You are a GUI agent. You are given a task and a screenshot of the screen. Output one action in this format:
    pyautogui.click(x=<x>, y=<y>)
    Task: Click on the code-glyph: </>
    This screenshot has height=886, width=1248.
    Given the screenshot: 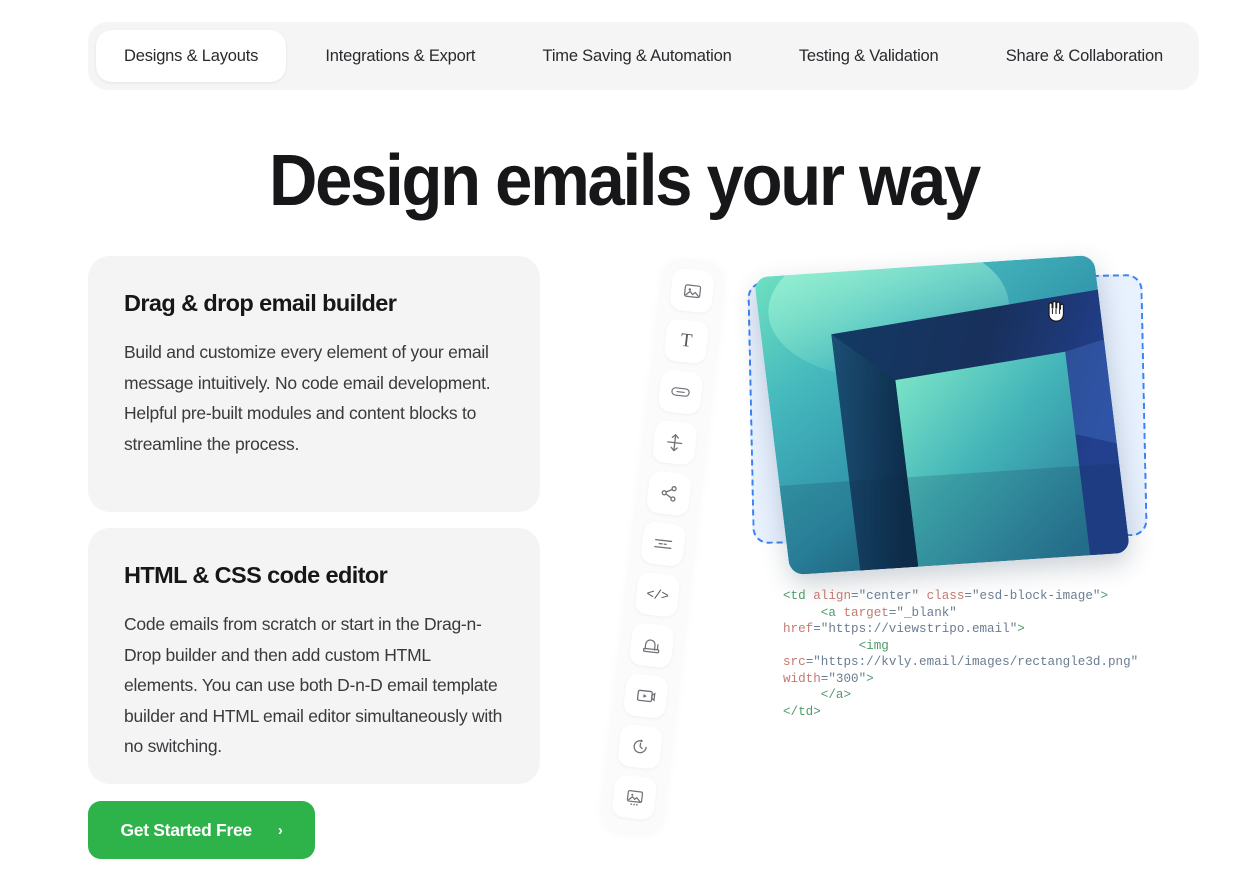 What is the action you would take?
    pyautogui.click(x=657, y=594)
    